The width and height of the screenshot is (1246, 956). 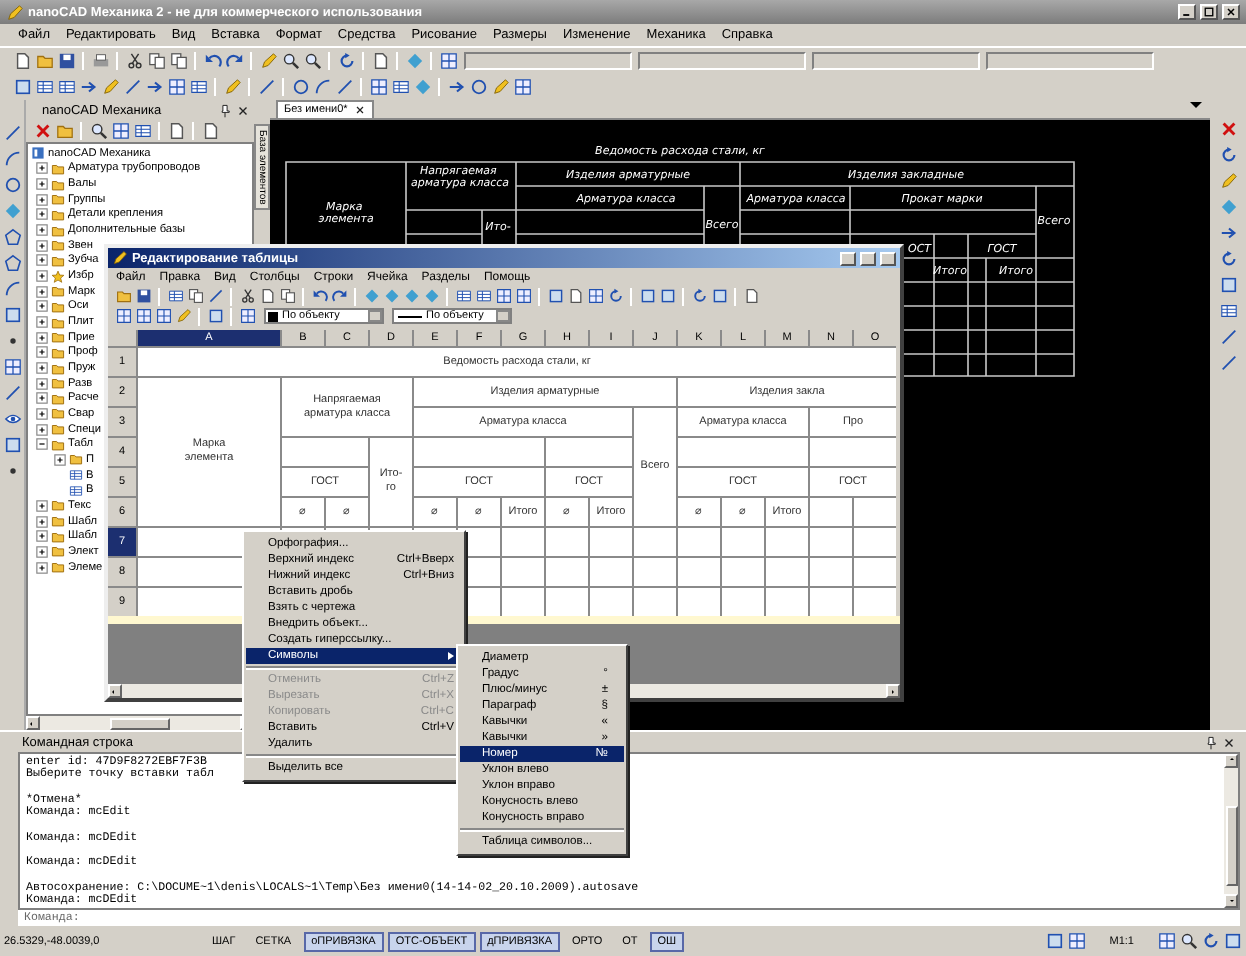 What do you see at coordinates (42, 444) in the screenshot?
I see `collapse-icon` at bounding box center [42, 444].